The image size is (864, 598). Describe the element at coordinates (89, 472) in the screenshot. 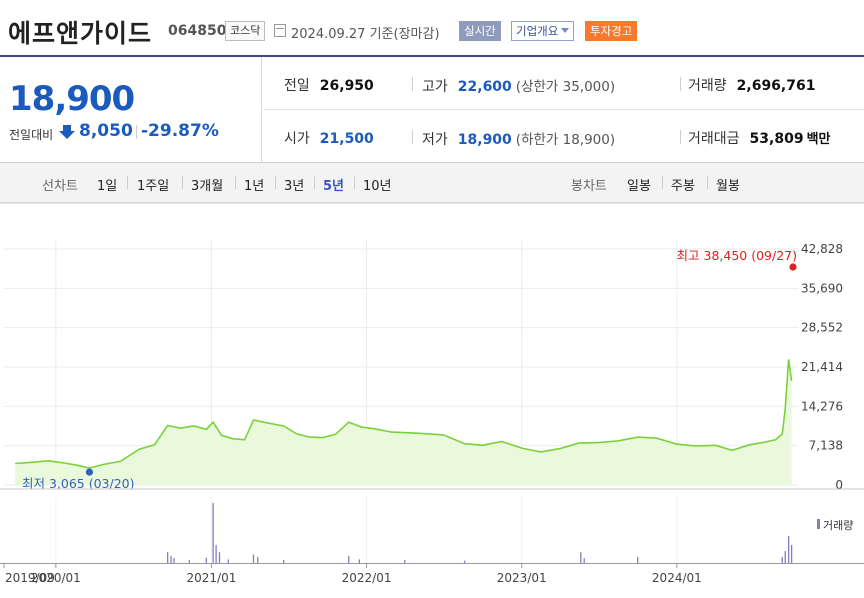

I see `min-marker` at that location.